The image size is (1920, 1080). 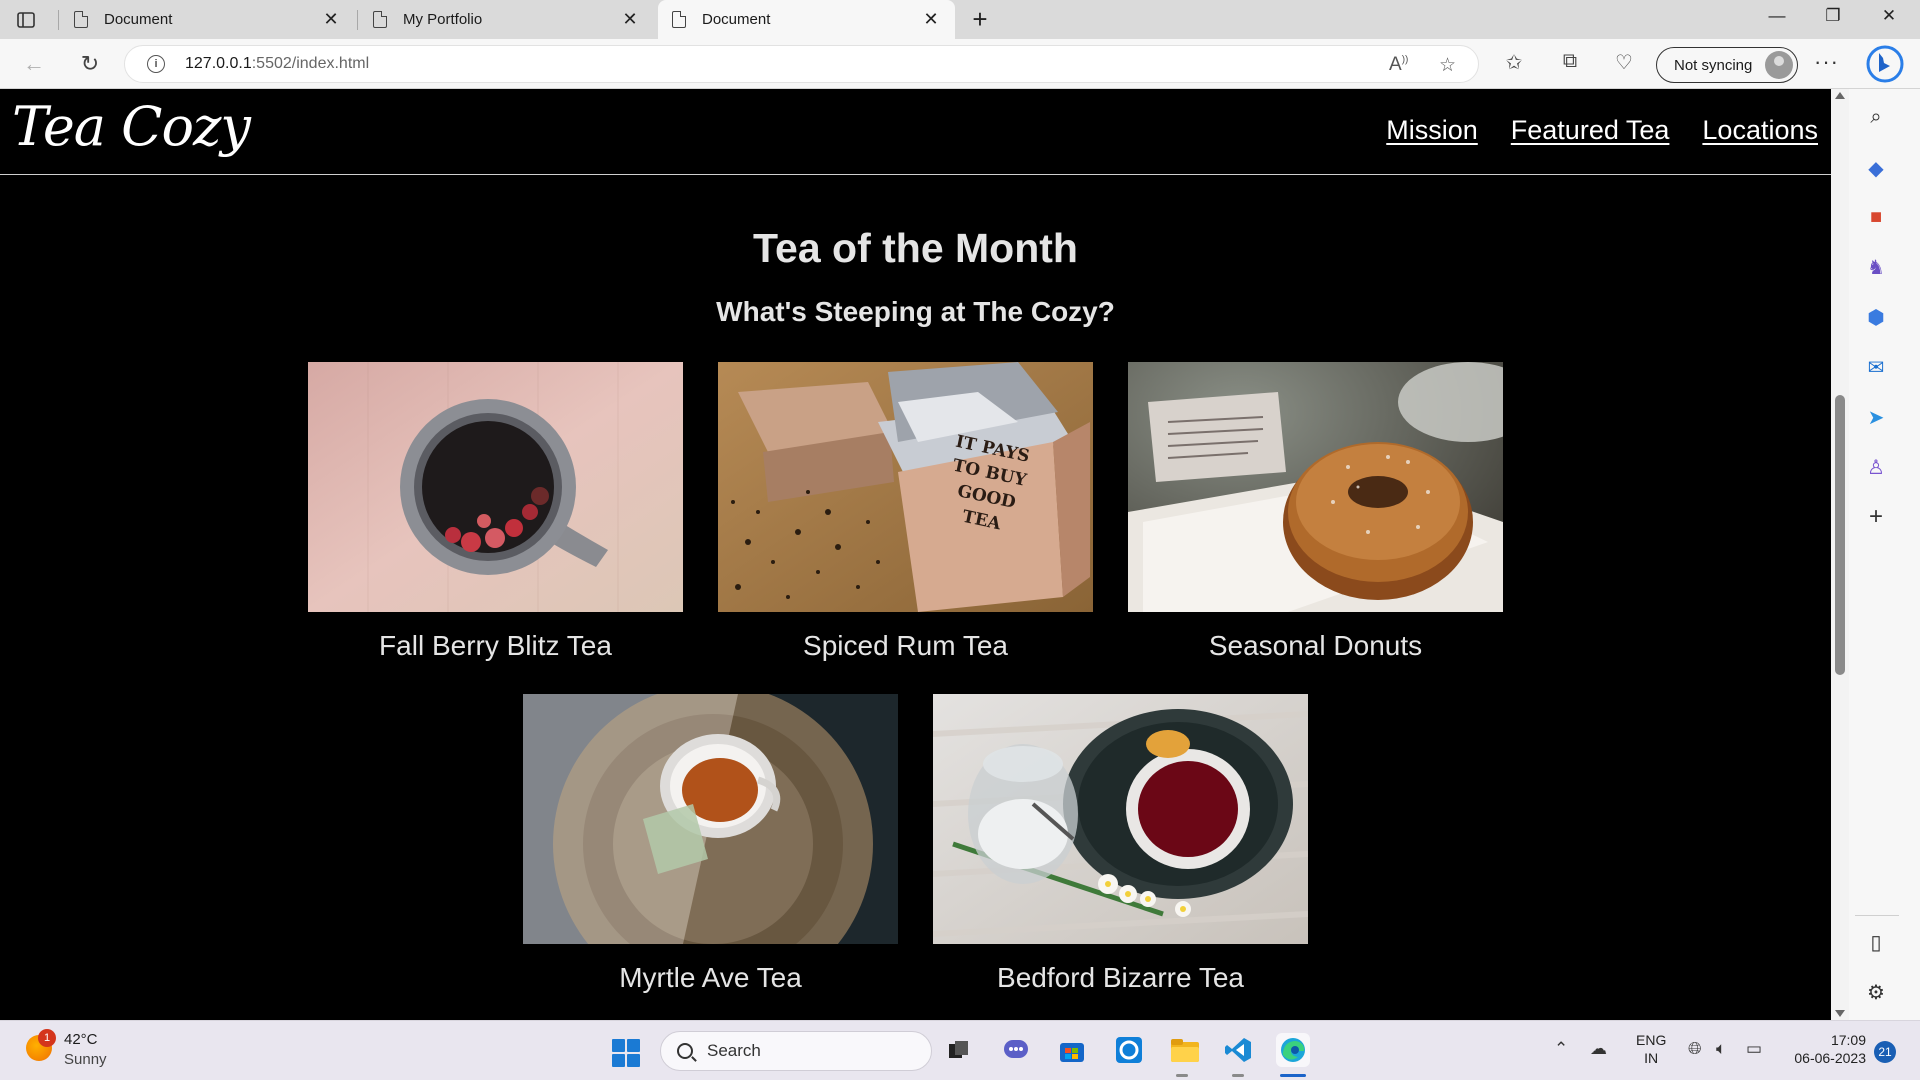 I want to click on tea-card-fall-berry-blitz: Fall Berry Blitz Tea, so click(x=495, y=512).